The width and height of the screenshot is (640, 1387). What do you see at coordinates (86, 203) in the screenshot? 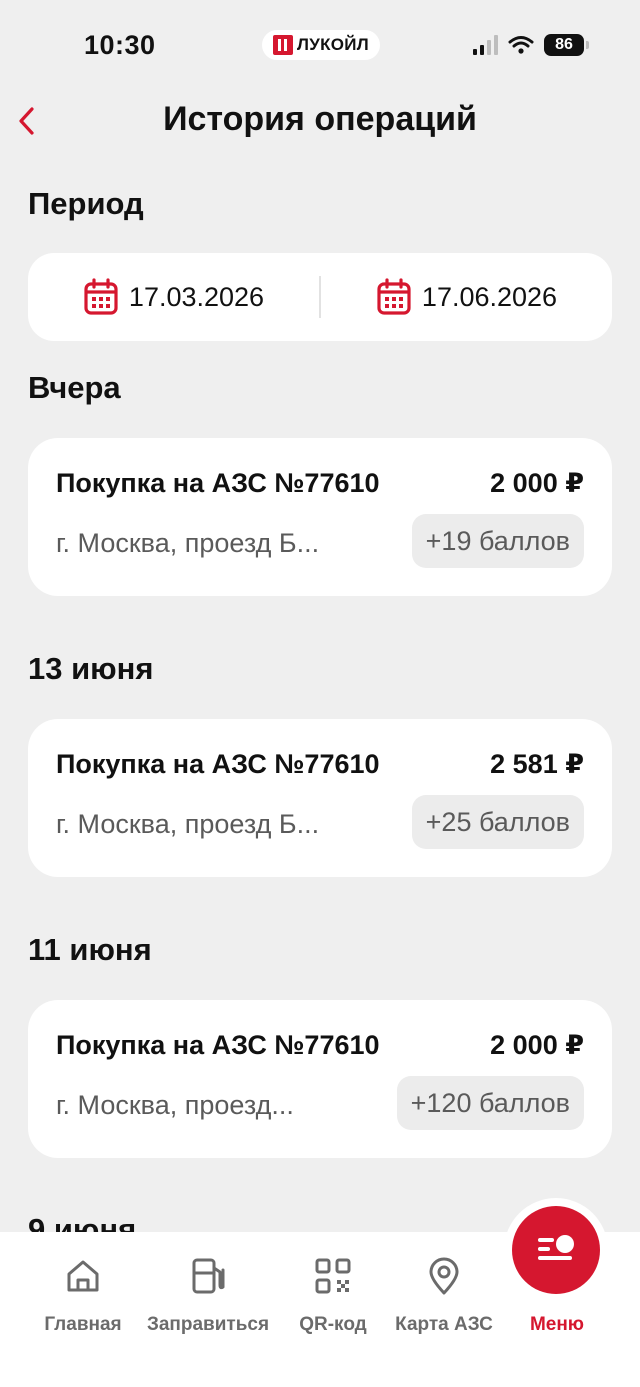
I see `period-label: Период` at bounding box center [86, 203].